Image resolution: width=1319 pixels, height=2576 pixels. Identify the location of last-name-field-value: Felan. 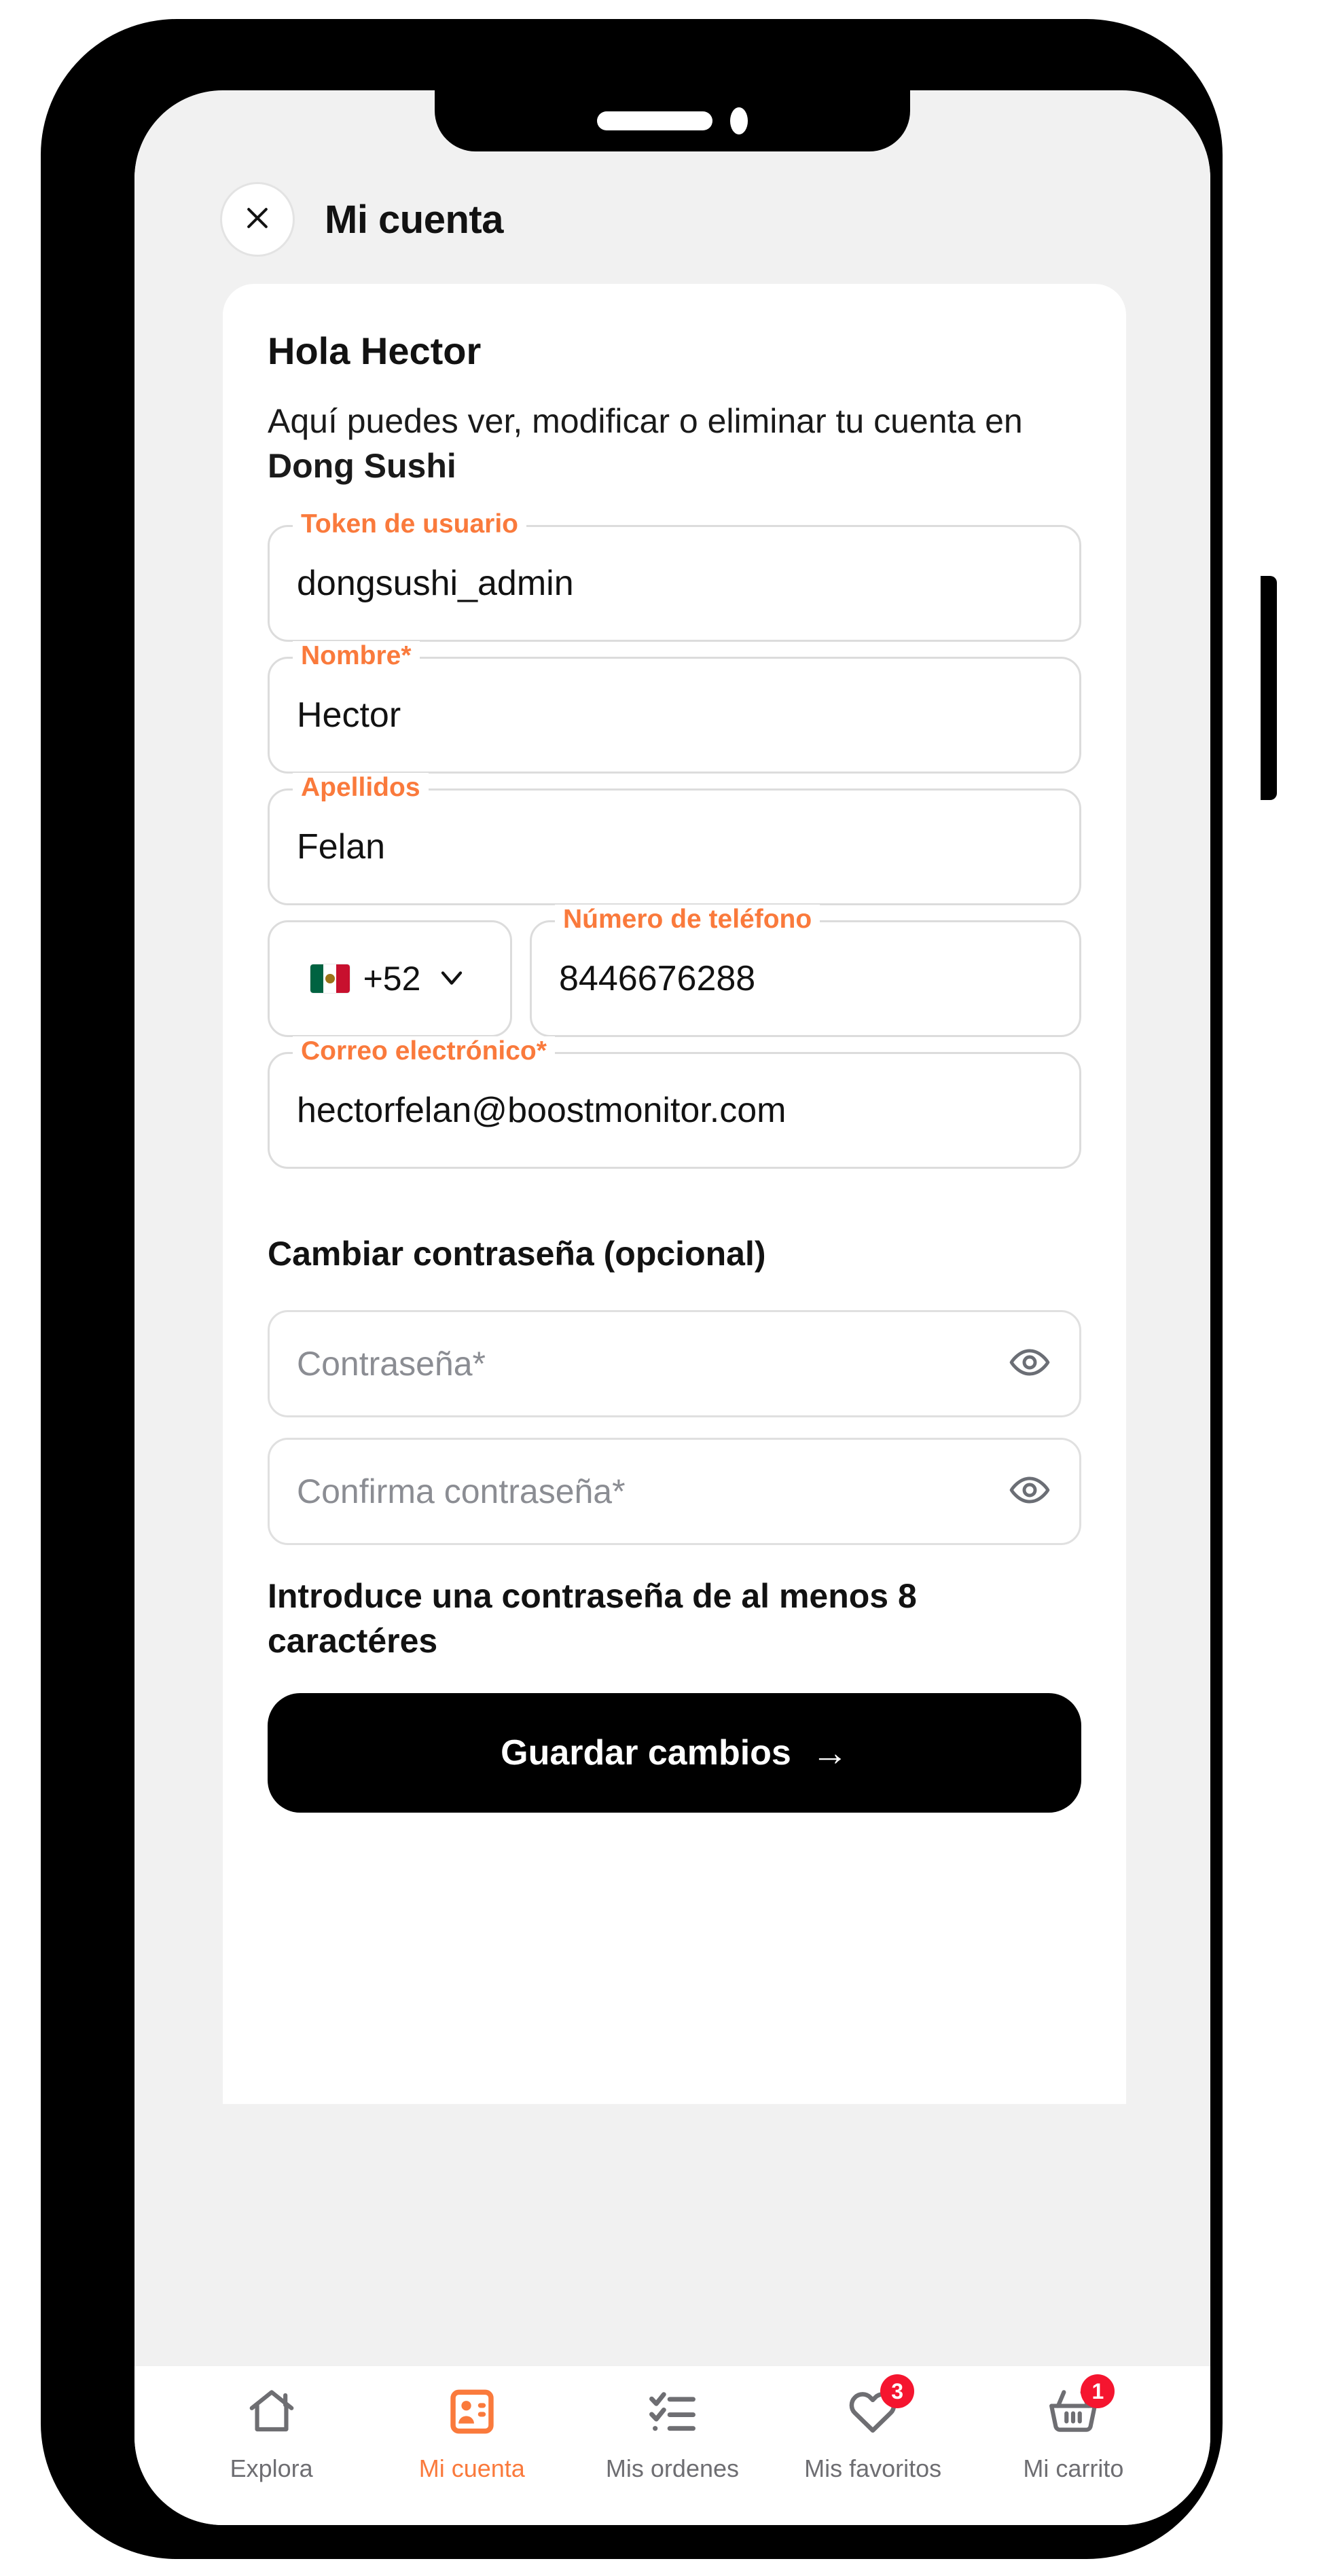
(341, 847).